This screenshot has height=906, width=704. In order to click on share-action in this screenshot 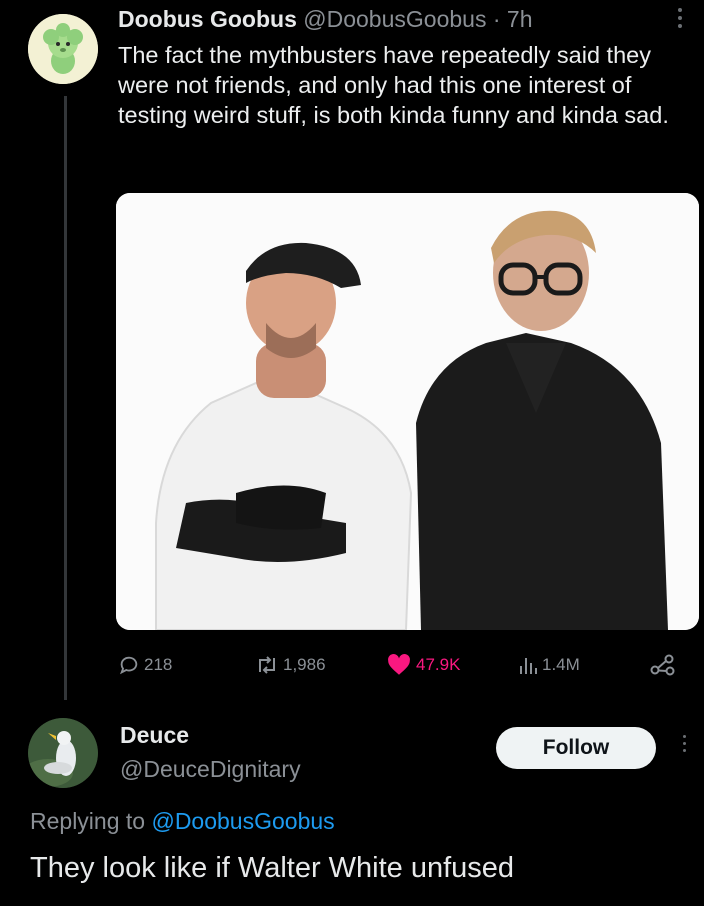, I will do `click(663, 665)`.